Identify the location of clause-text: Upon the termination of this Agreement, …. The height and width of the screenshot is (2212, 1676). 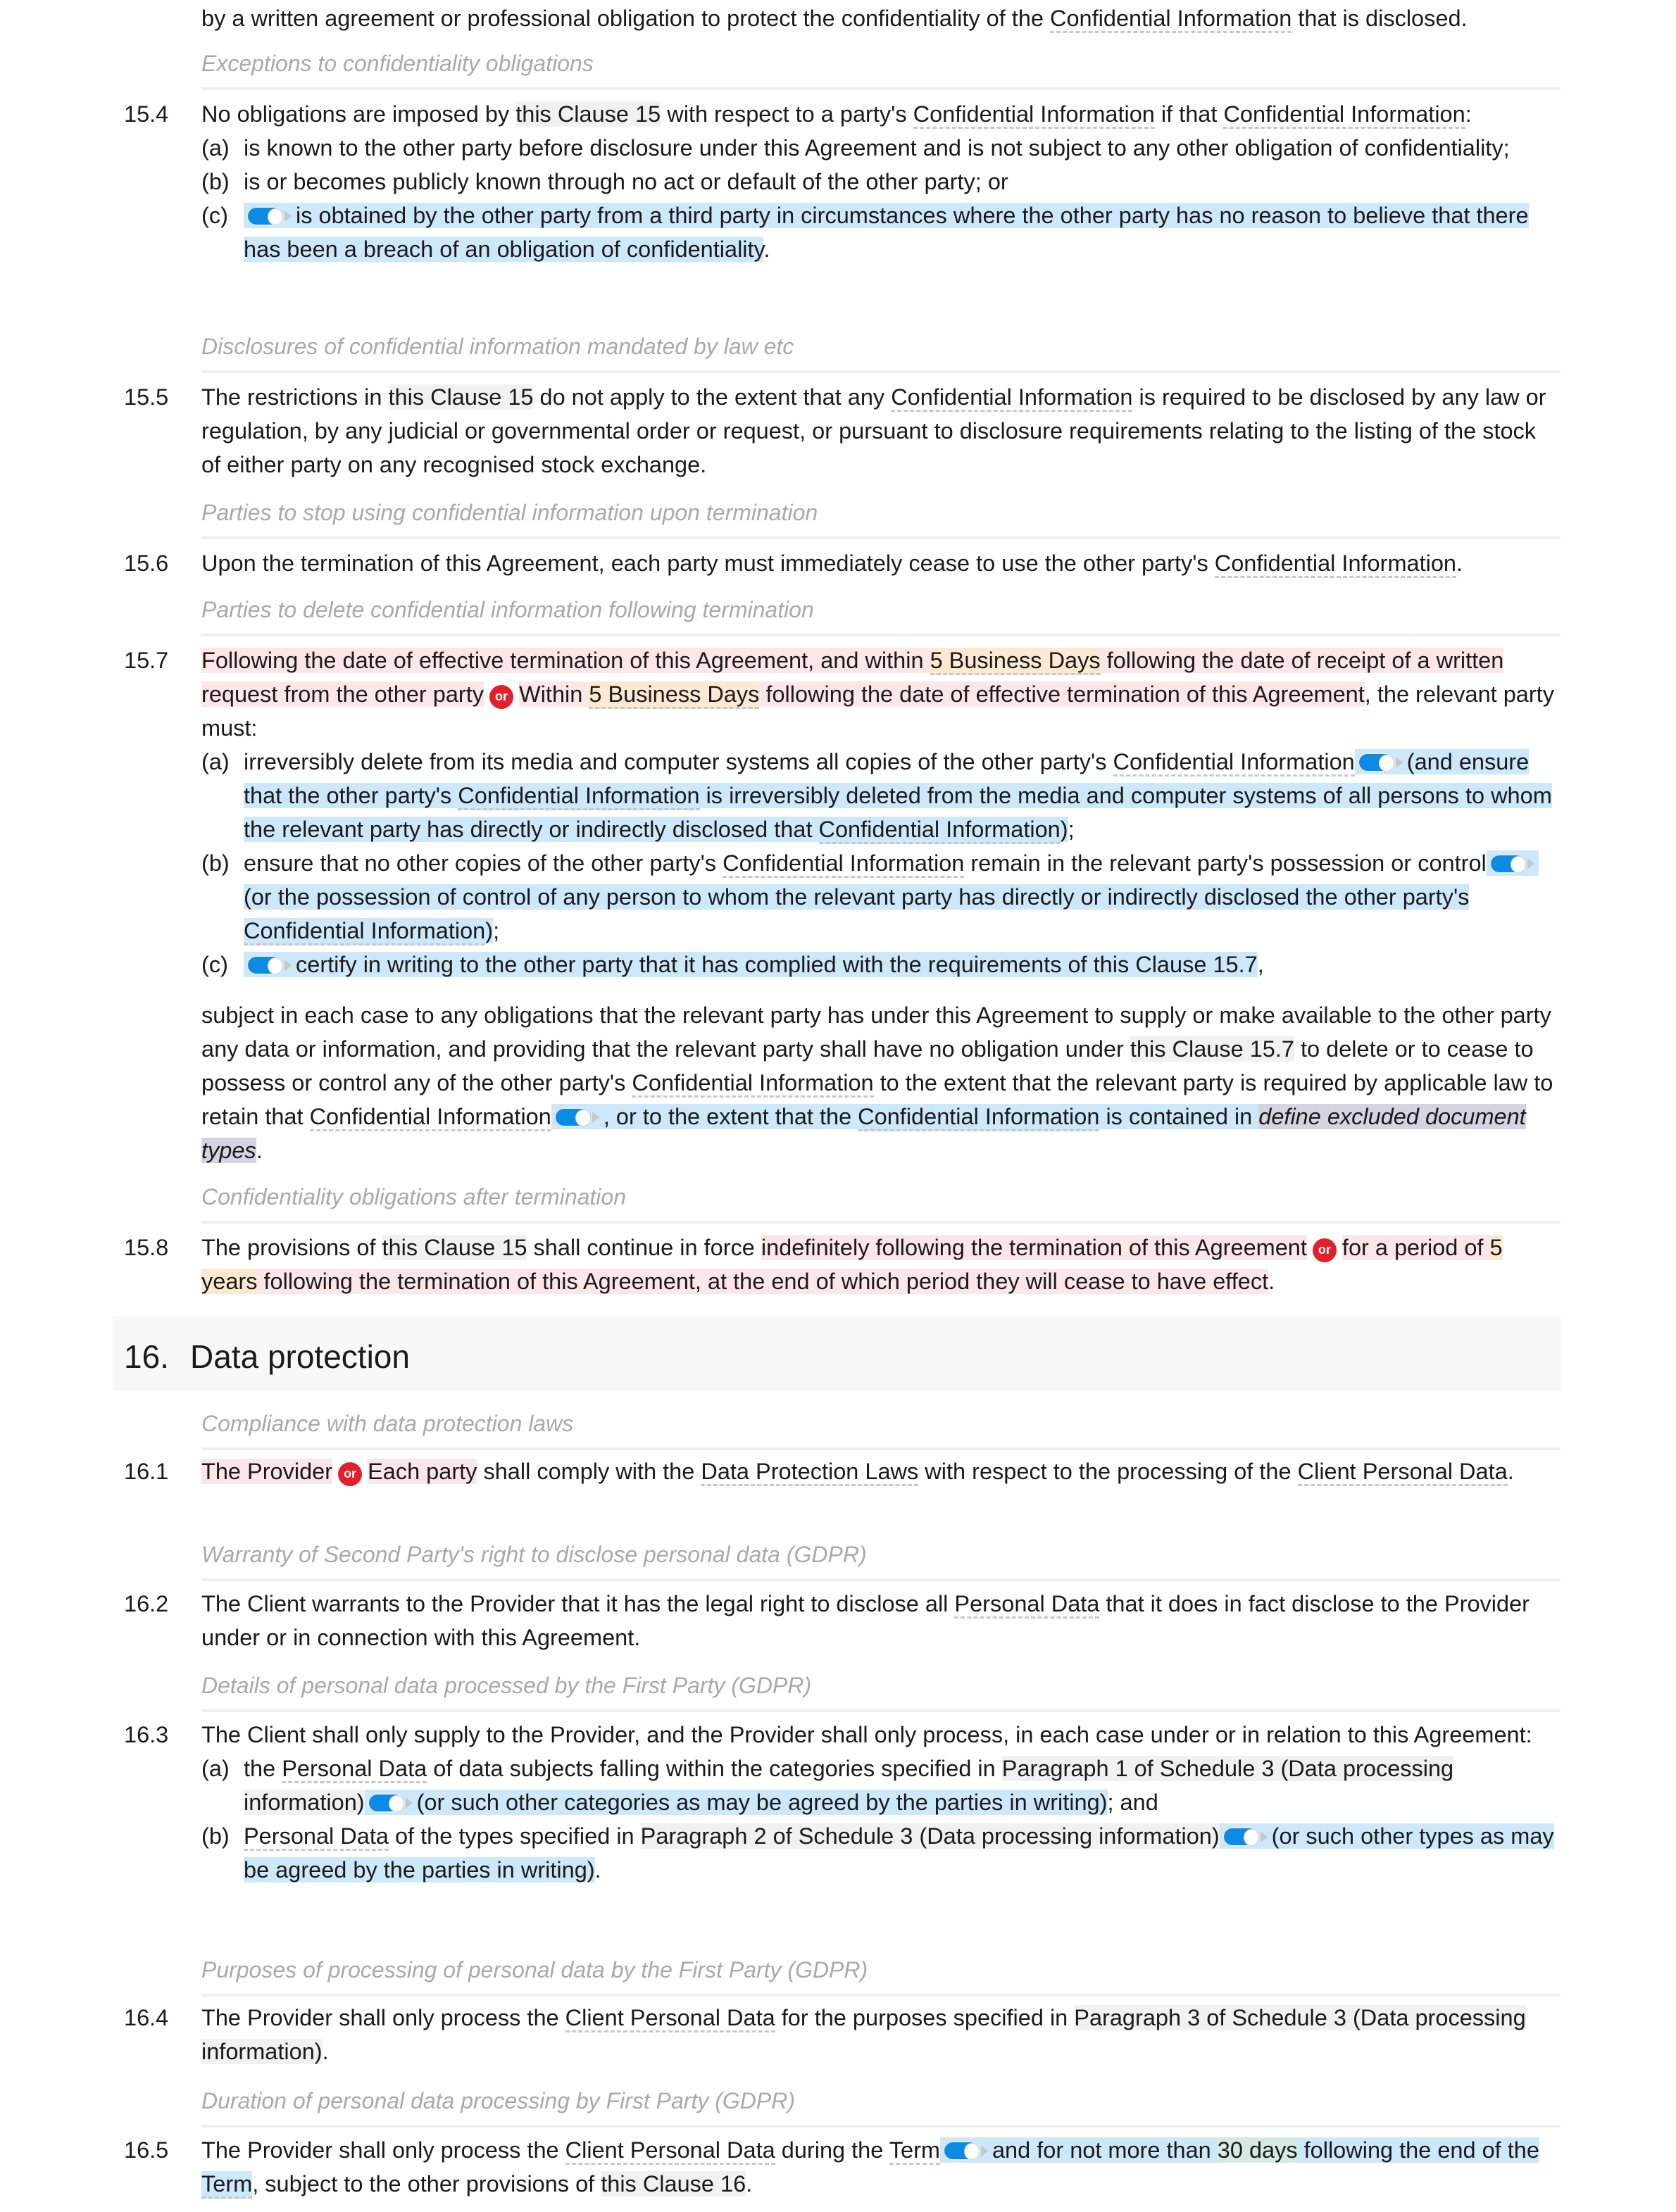
(881, 563).